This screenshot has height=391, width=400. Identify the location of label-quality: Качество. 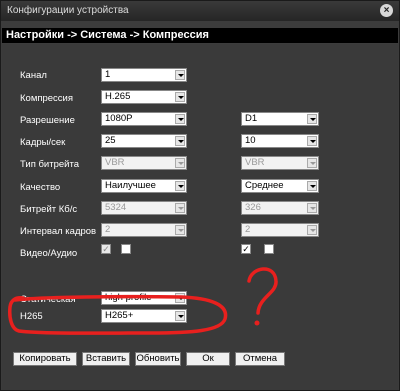
(40, 187).